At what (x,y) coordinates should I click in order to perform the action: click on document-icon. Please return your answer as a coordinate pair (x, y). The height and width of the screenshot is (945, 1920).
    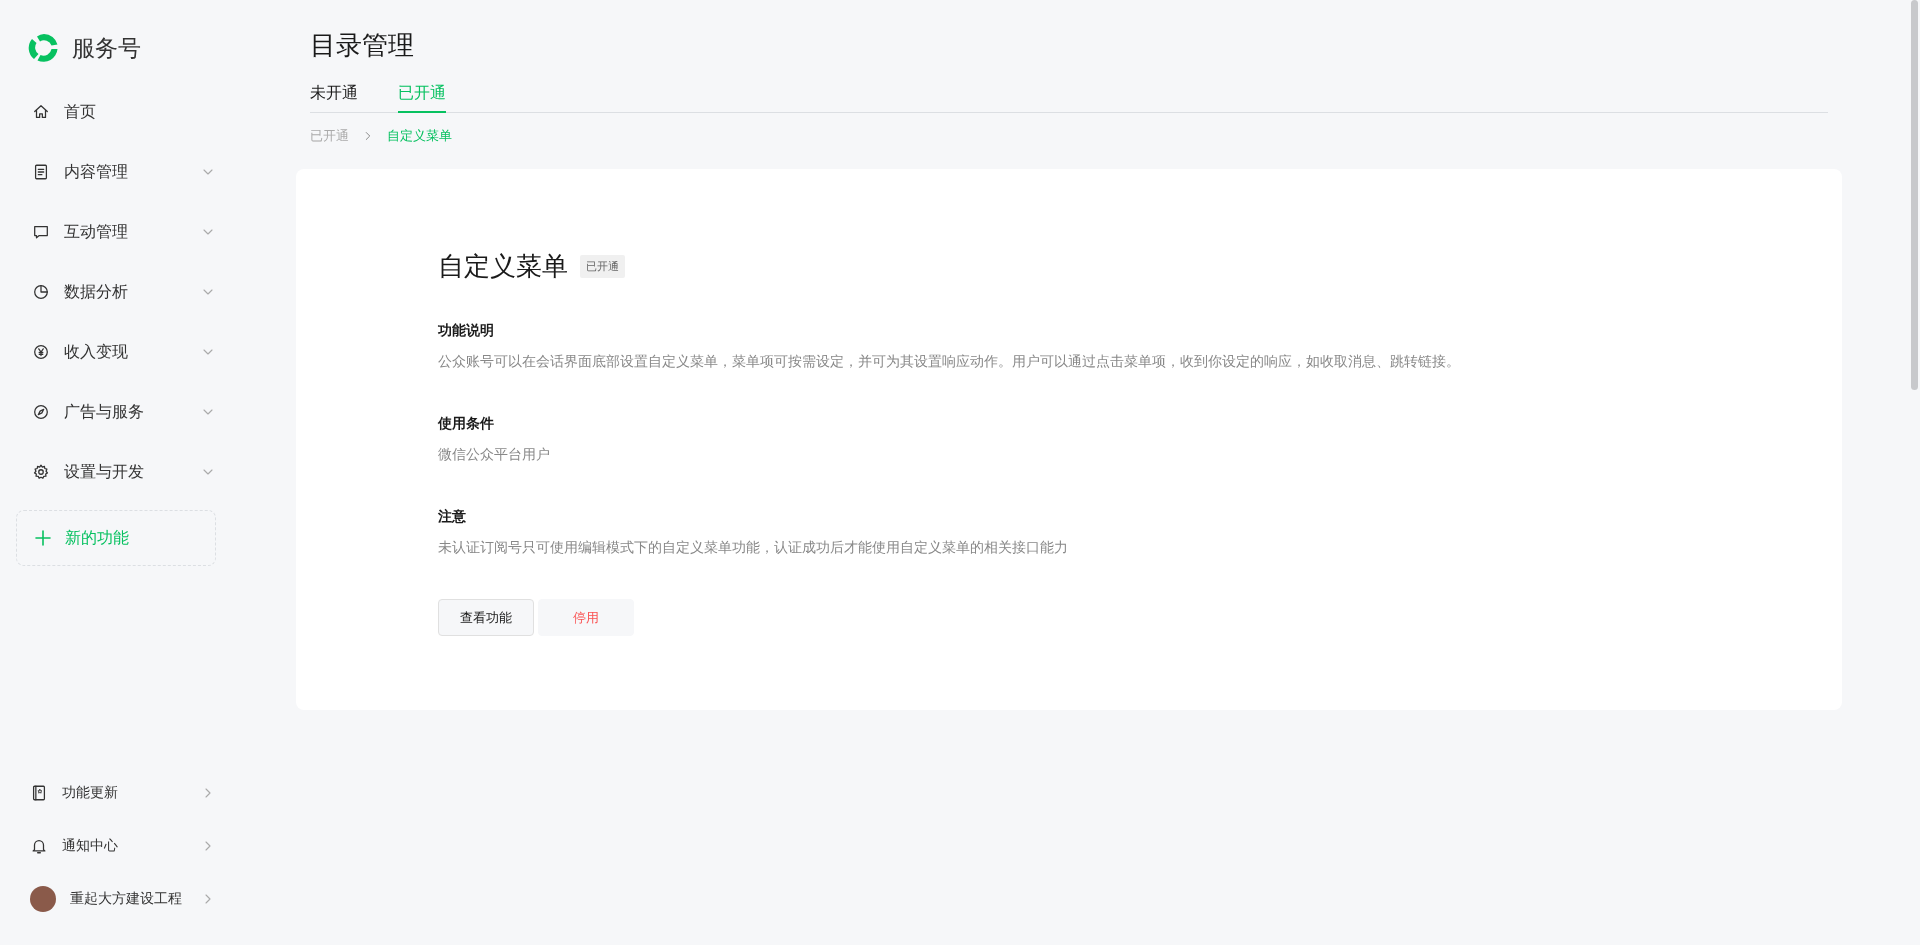
    Looking at the image, I should click on (41, 172).